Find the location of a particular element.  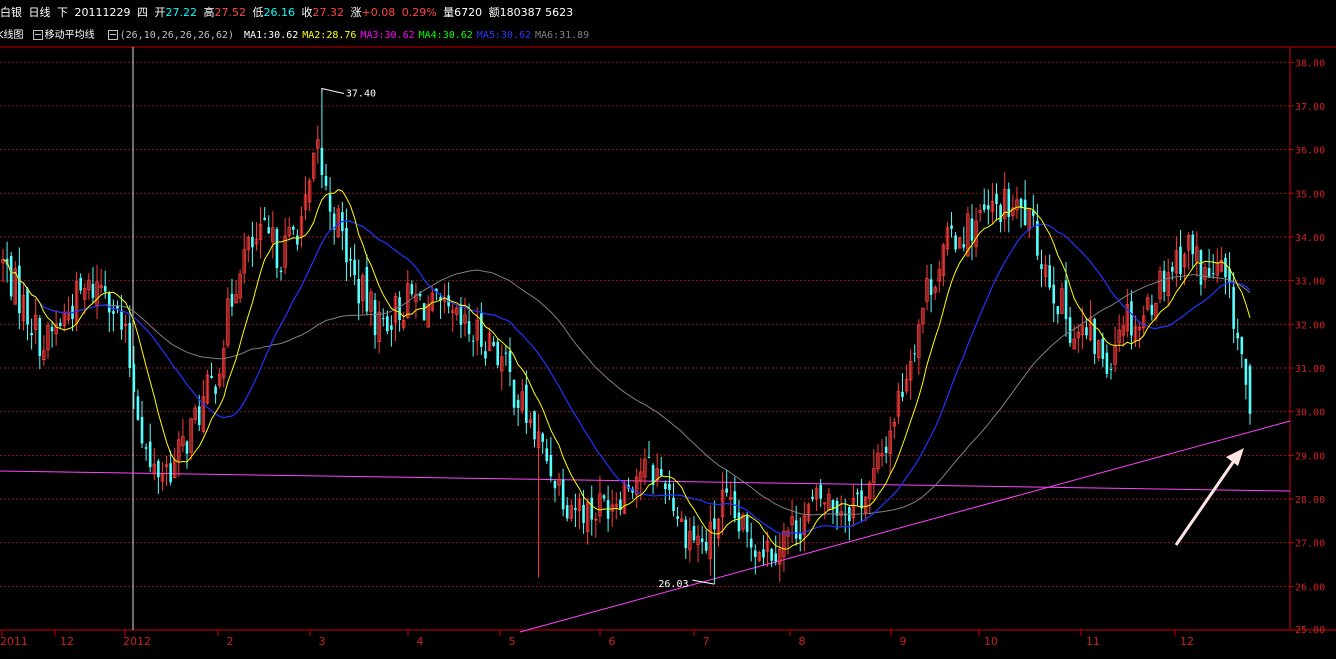

high-annotation-label: 37.40 is located at coordinates (361, 93).